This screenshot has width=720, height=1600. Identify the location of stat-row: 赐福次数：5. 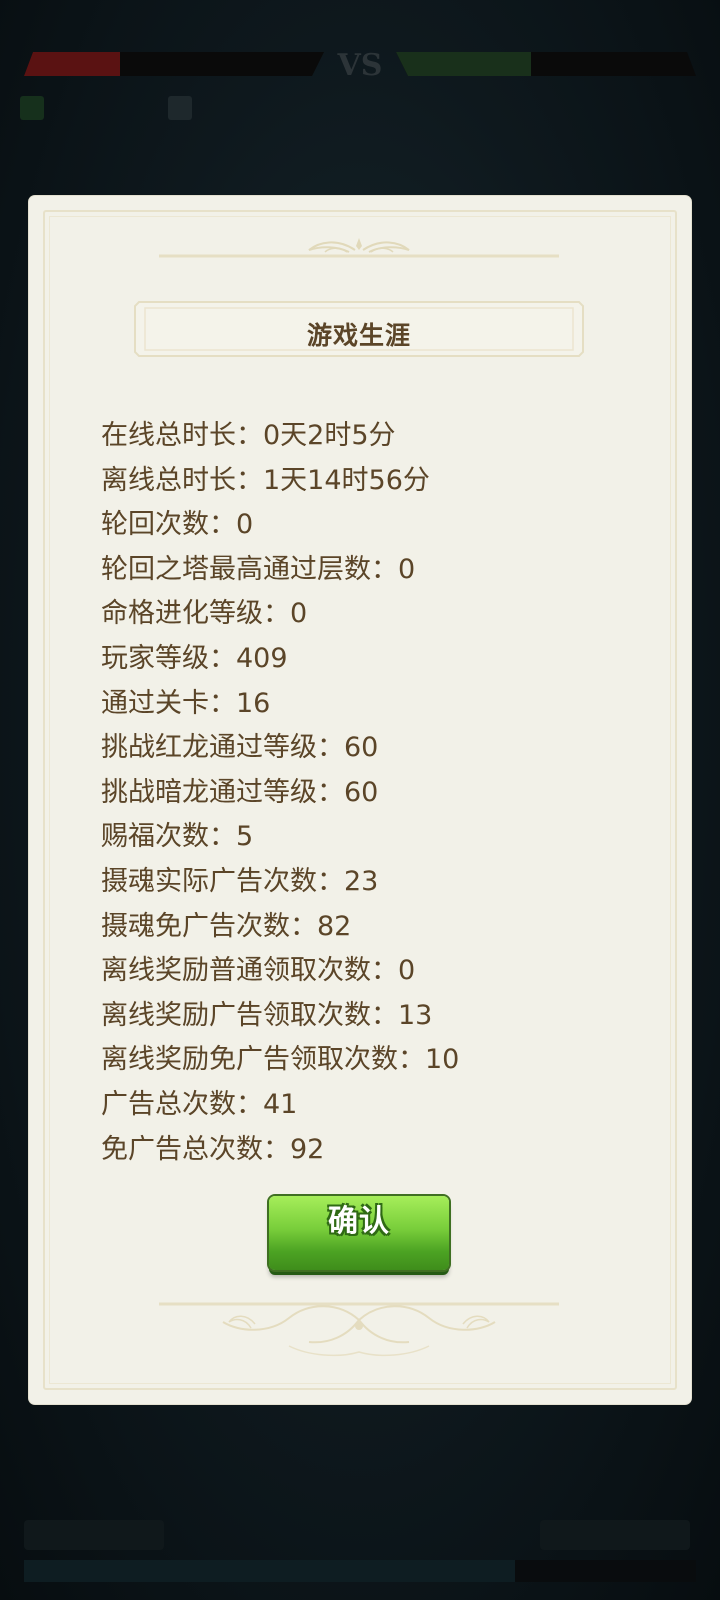
(177, 837).